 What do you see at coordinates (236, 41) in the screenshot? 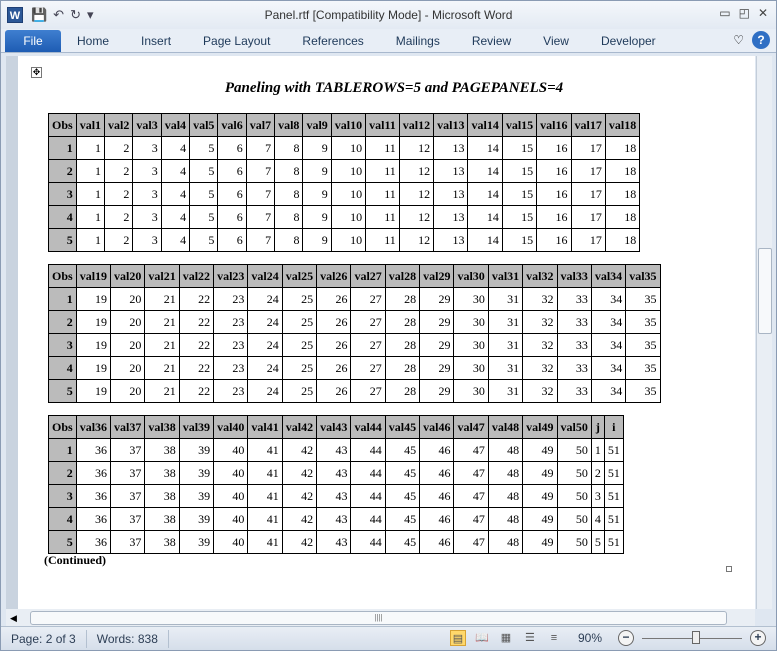
I see `tab-page-layout: Page Layout` at bounding box center [236, 41].